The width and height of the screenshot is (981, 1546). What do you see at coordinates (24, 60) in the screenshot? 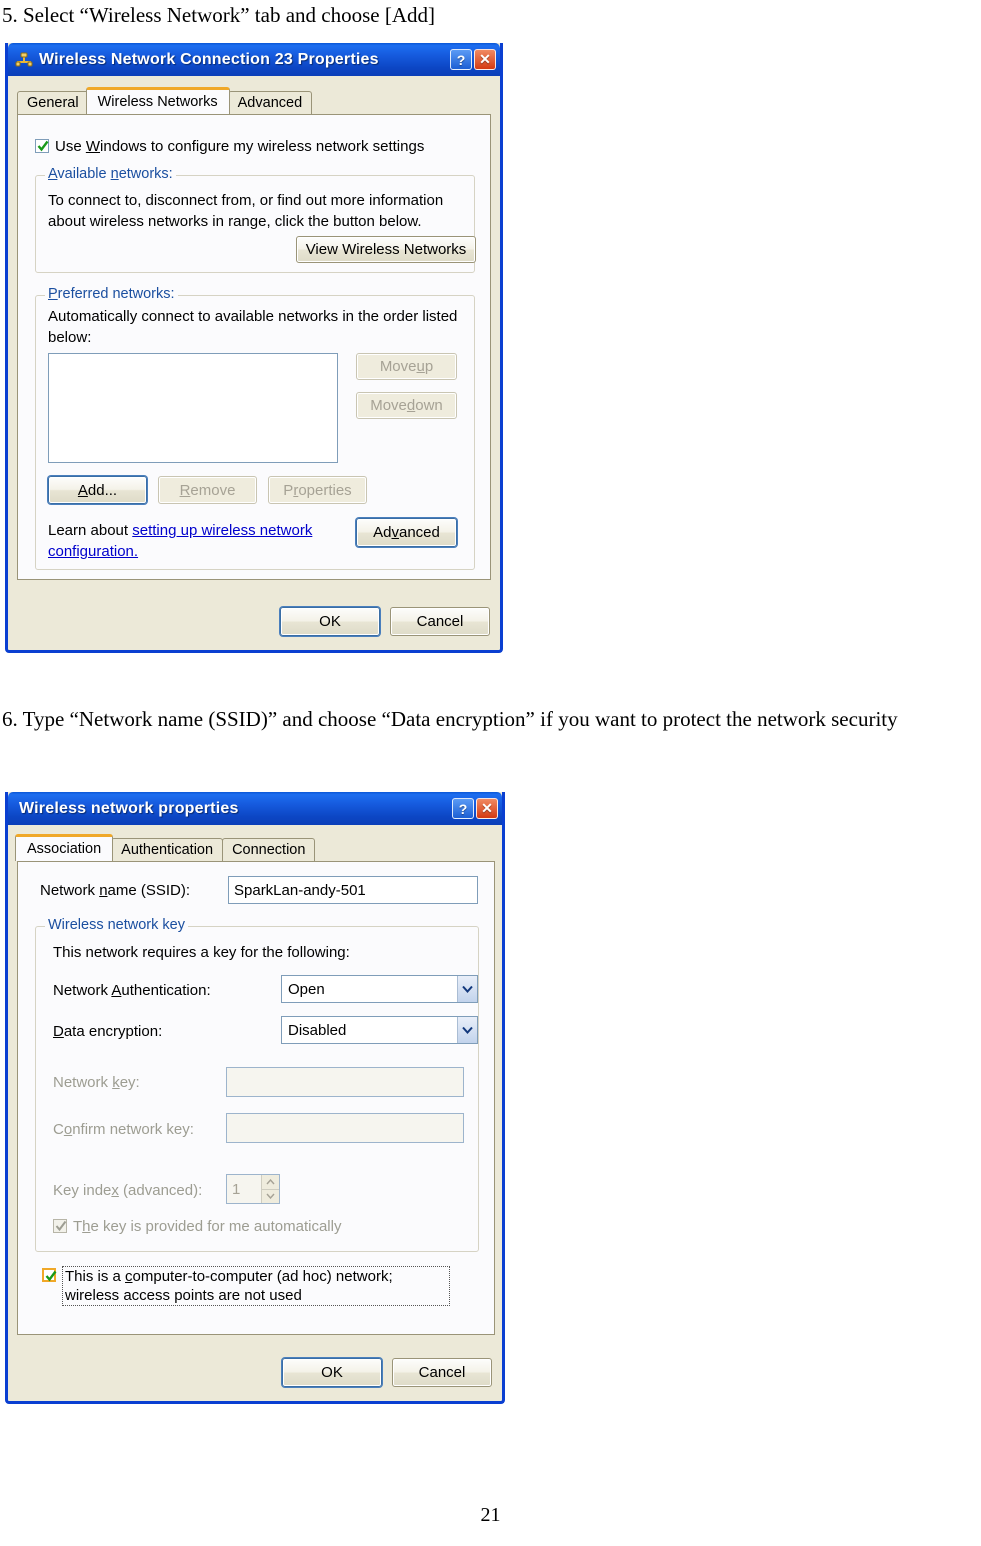
I see `network-connection-icon` at bounding box center [24, 60].